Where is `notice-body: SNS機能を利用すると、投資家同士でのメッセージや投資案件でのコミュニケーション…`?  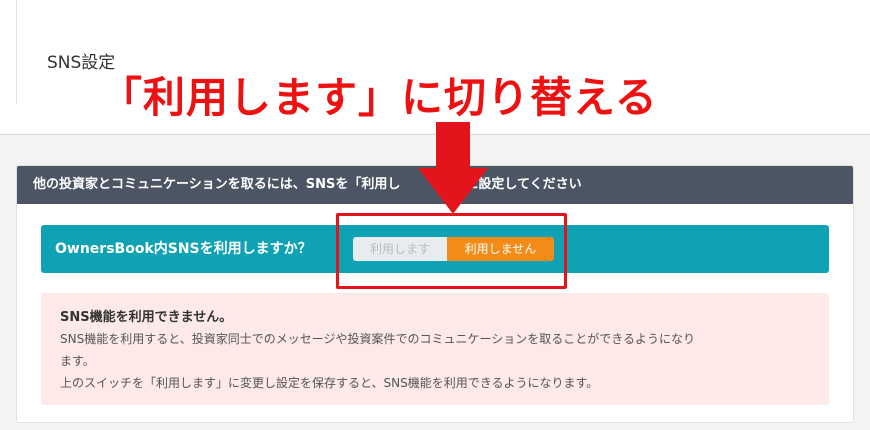
notice-body: SNS機能を利用すると、投資家同士でのメッセージや投資案件でのコミュニケーション… is located at coordinates (440, 361).